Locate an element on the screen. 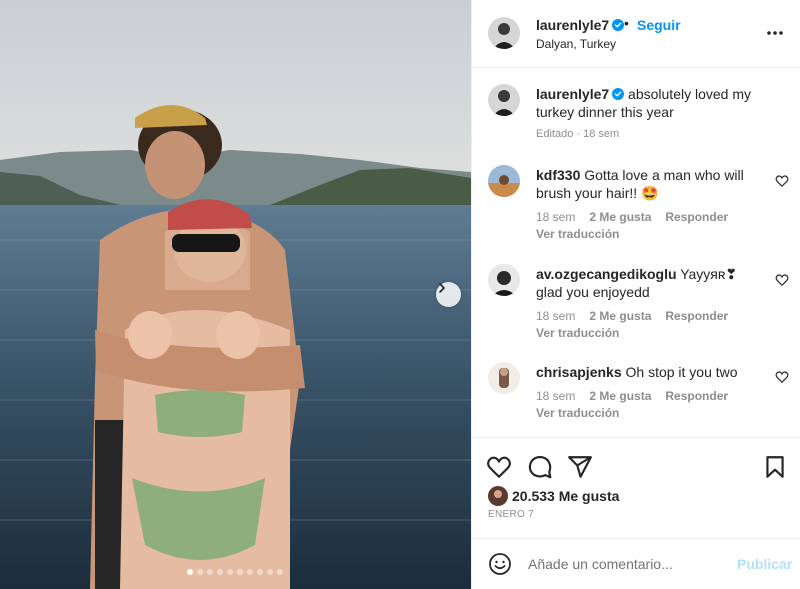 This screenshot has height=589, width=800. author-username: laurenlyle7 is located at coordinates (580, 25).